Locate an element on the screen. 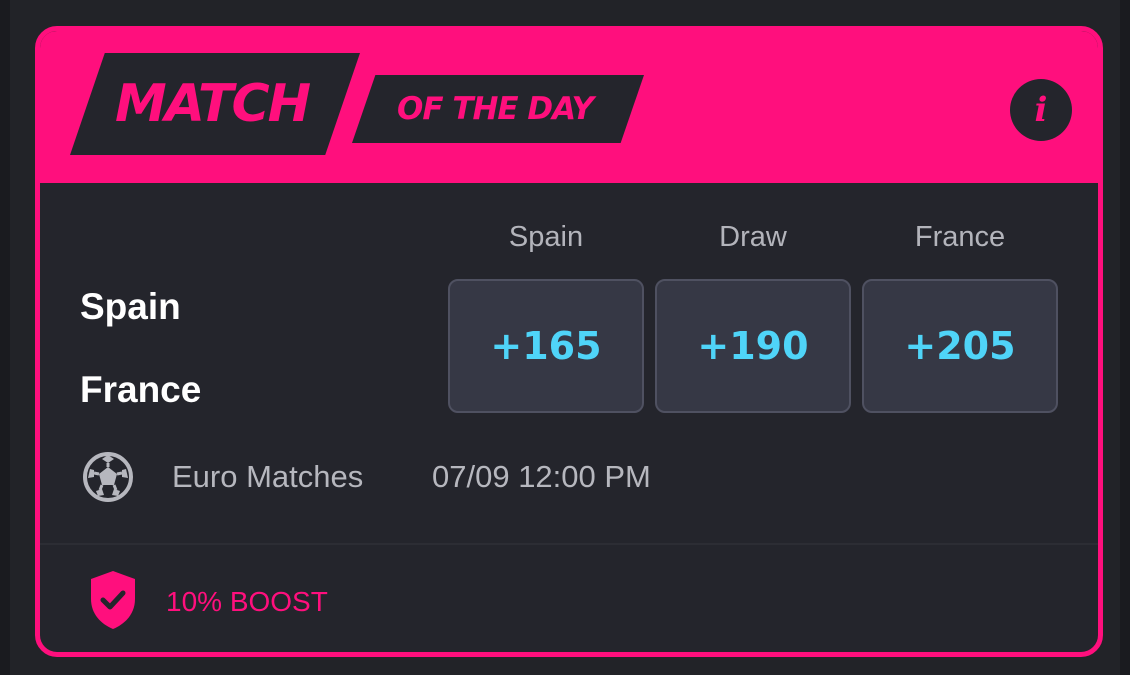  match-datetime: 07/09 12:00 PM is located at coordinates (541, 476).